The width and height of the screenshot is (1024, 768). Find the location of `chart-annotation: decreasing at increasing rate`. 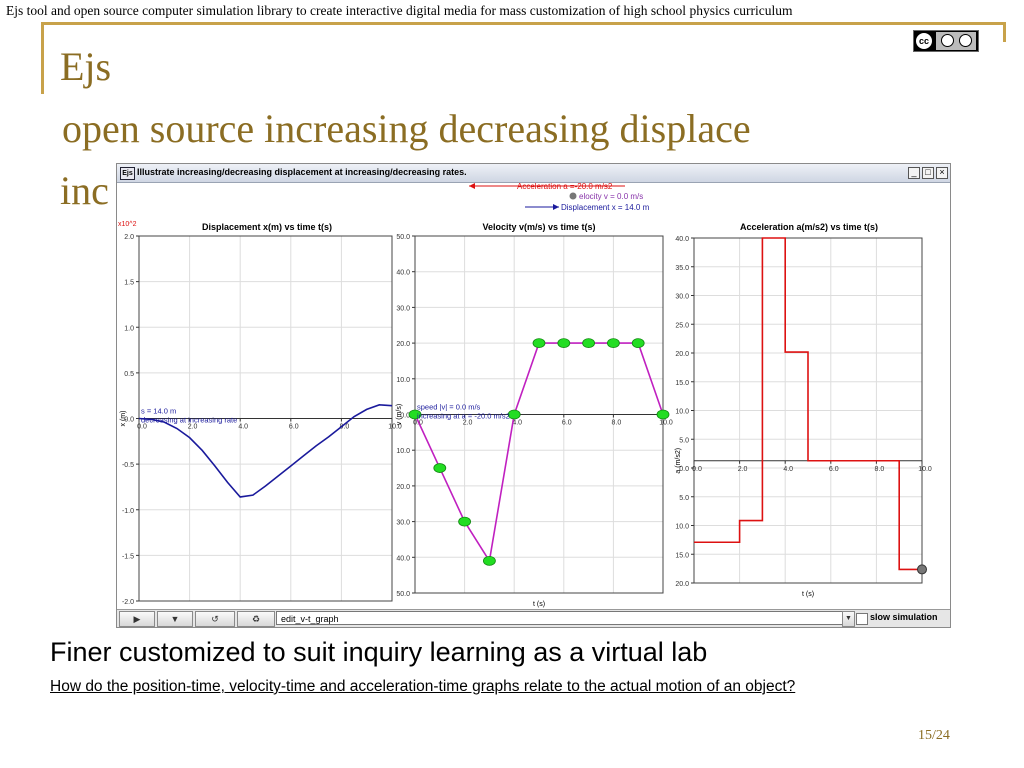

chart-annotation: decreasing at increasing rate is located at coordinates (189, 420).